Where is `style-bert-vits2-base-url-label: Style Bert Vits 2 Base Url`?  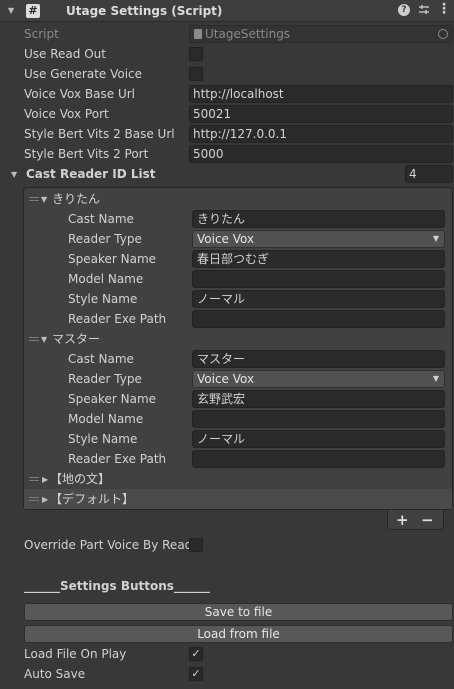
style-bert-vits2-base-url-label: Style Bert Vits 2 Base Url is located at coordinates (99, 134).